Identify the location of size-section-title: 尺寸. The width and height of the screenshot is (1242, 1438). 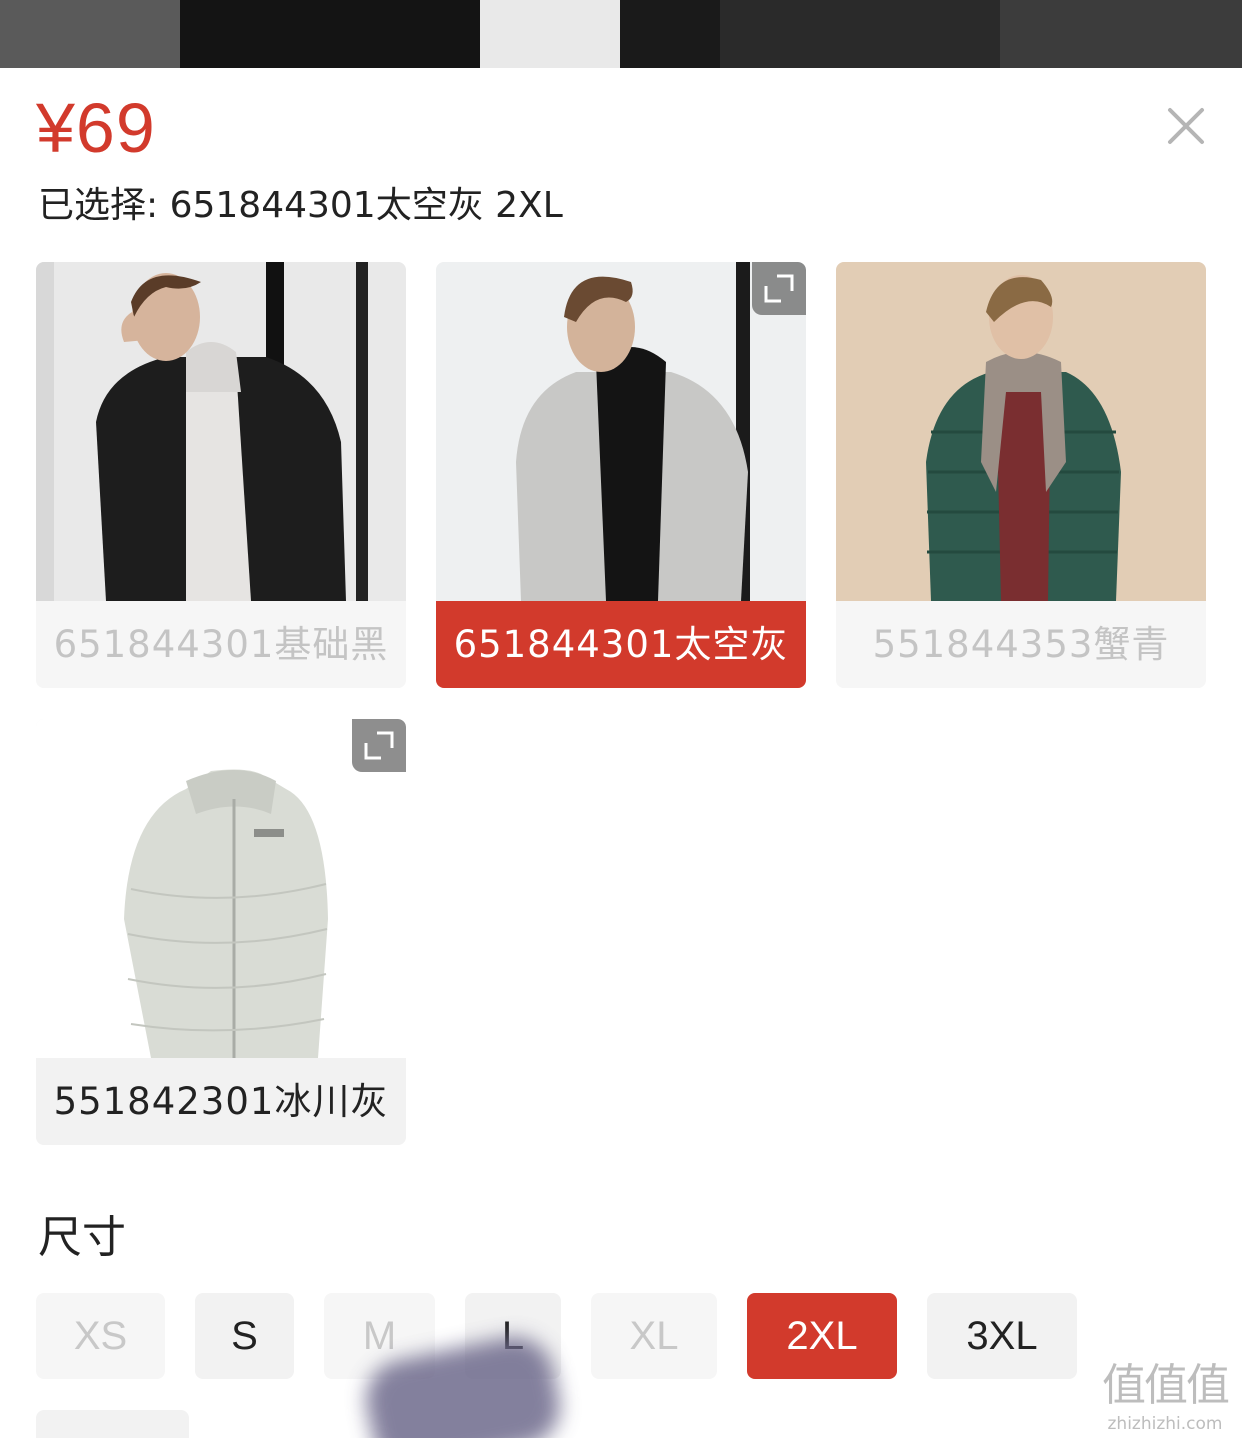
(82, 1237).